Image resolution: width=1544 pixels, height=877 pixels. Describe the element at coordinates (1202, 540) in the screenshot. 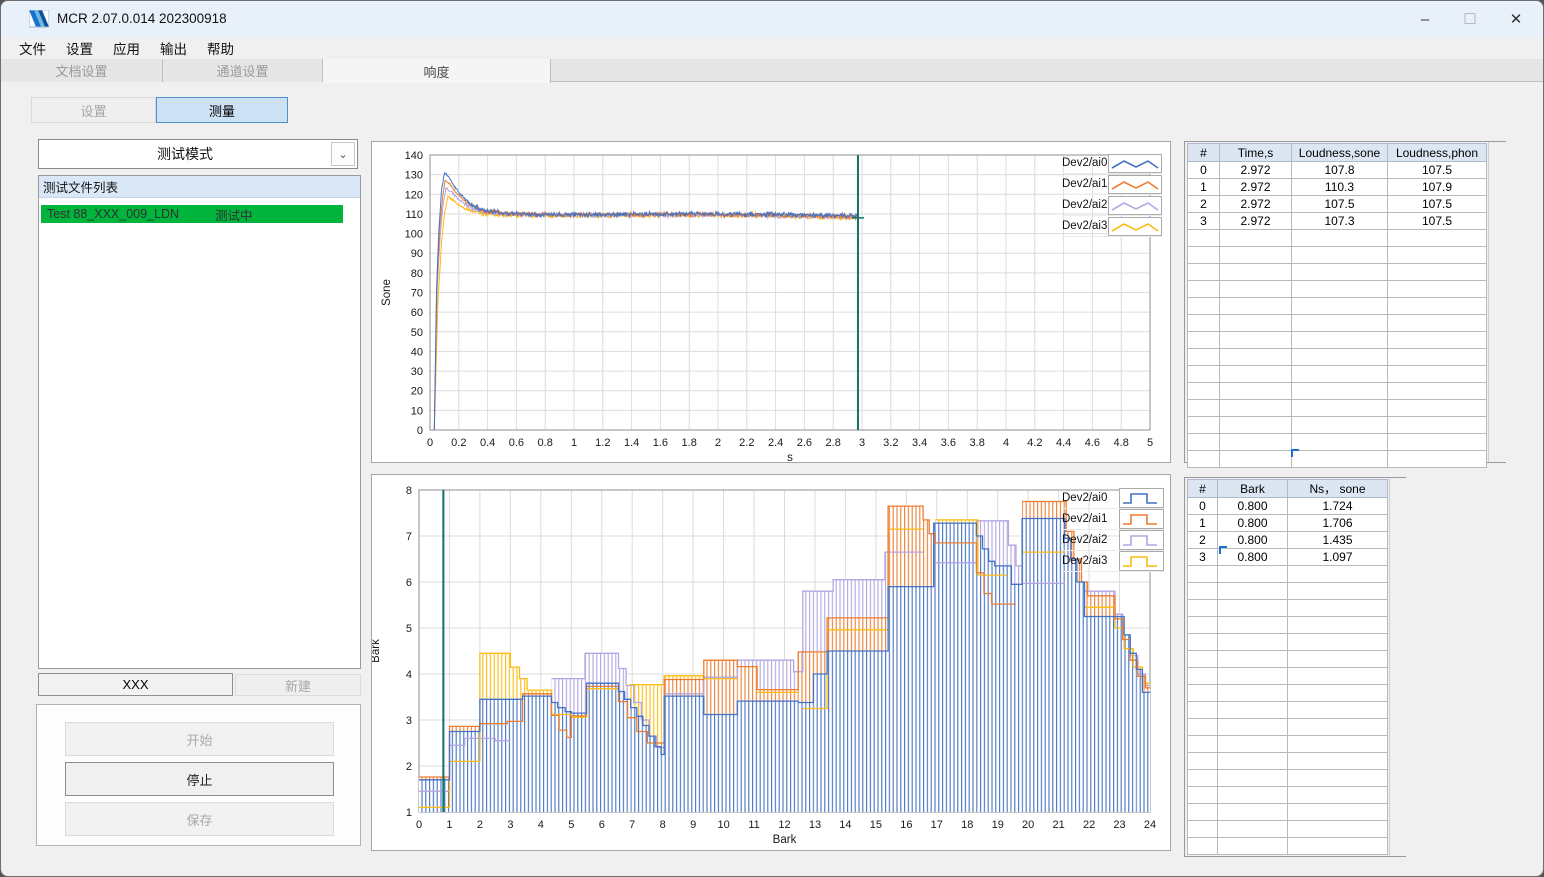

I see `table-cell: 2` at that location.